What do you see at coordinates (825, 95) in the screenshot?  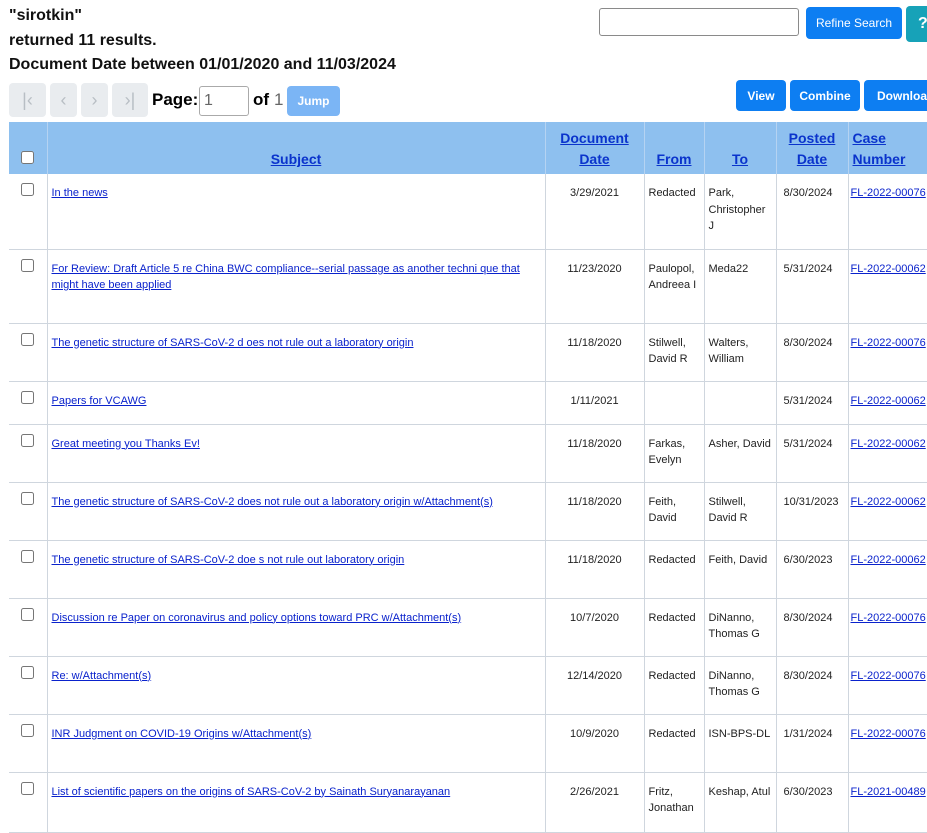 I see `combine-button: Combine` at bounding box center [825, 95].